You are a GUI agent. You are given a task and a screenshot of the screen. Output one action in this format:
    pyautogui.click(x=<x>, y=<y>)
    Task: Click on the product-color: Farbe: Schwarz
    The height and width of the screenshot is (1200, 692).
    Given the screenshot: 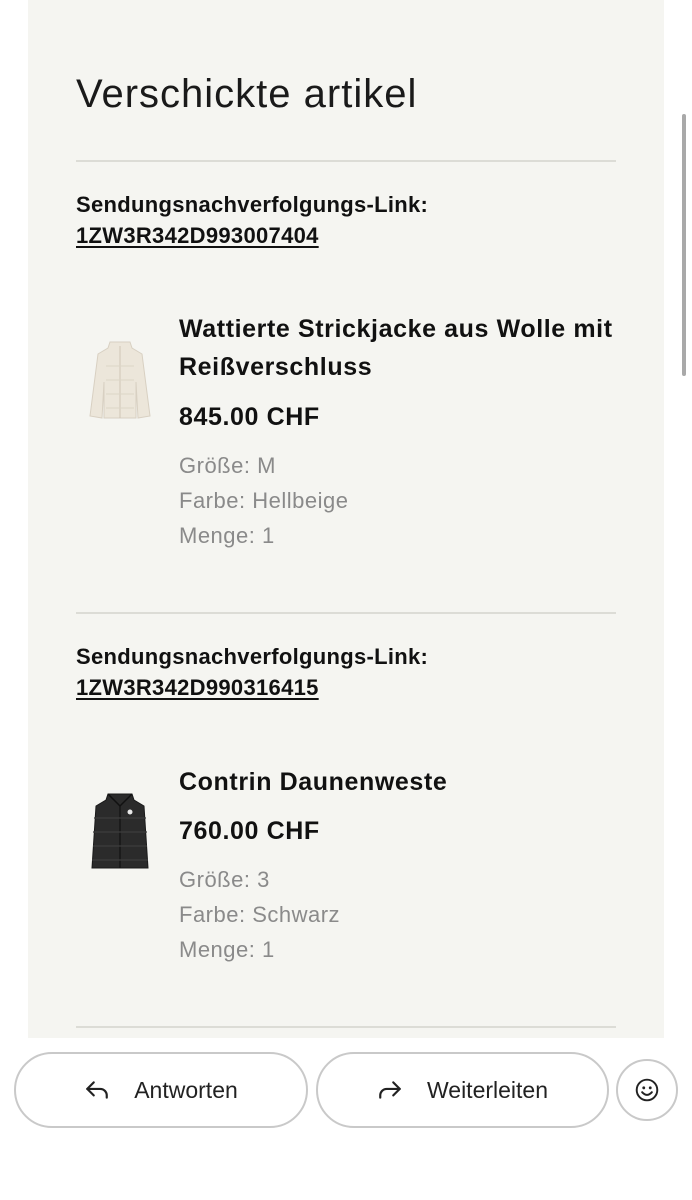 What is the action you would take?
    pyautogui.click(x=260, y=914)
    